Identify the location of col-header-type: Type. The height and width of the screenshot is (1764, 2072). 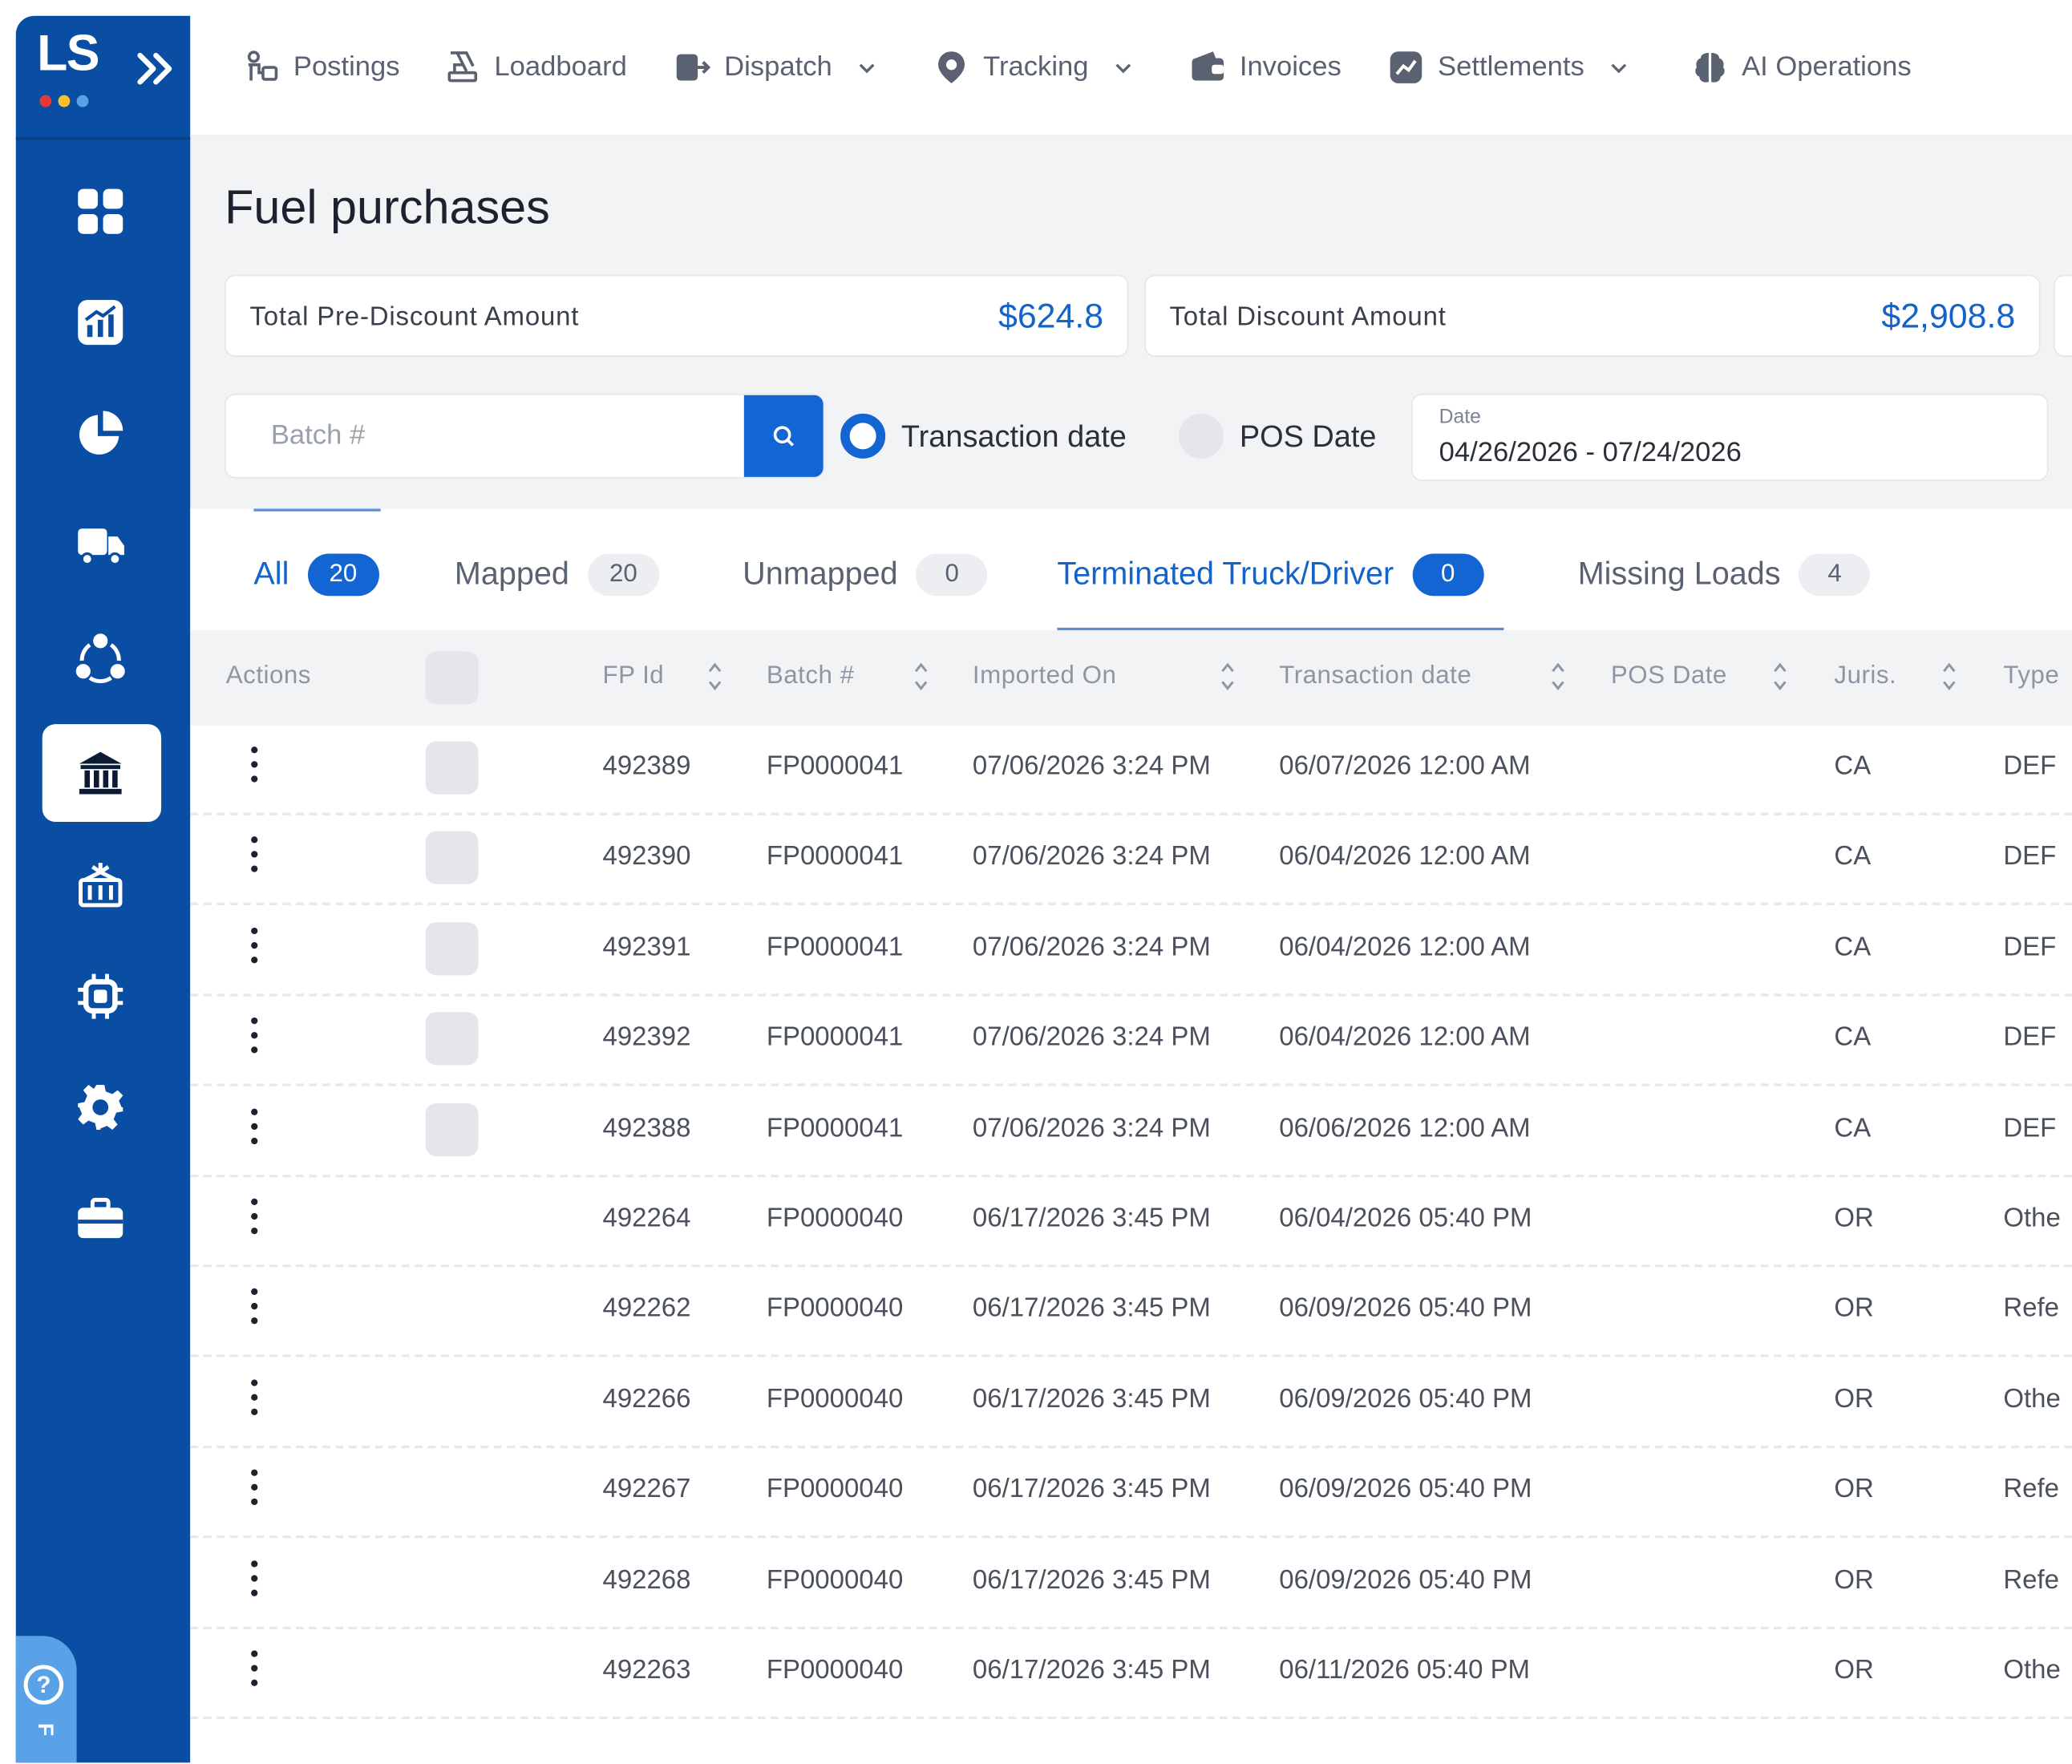
(2031, 676).